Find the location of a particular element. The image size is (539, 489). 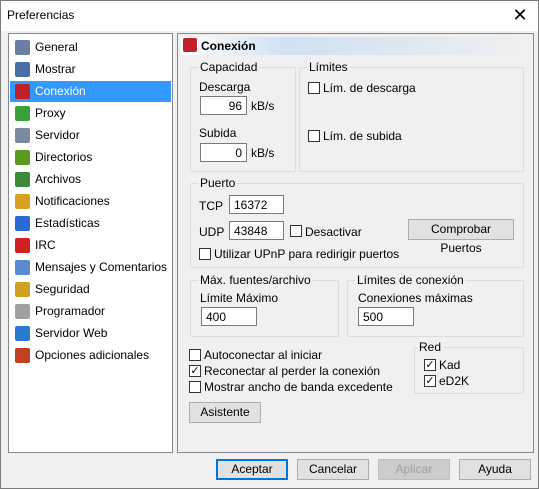

files-icon is located at coordinates (22, 179).